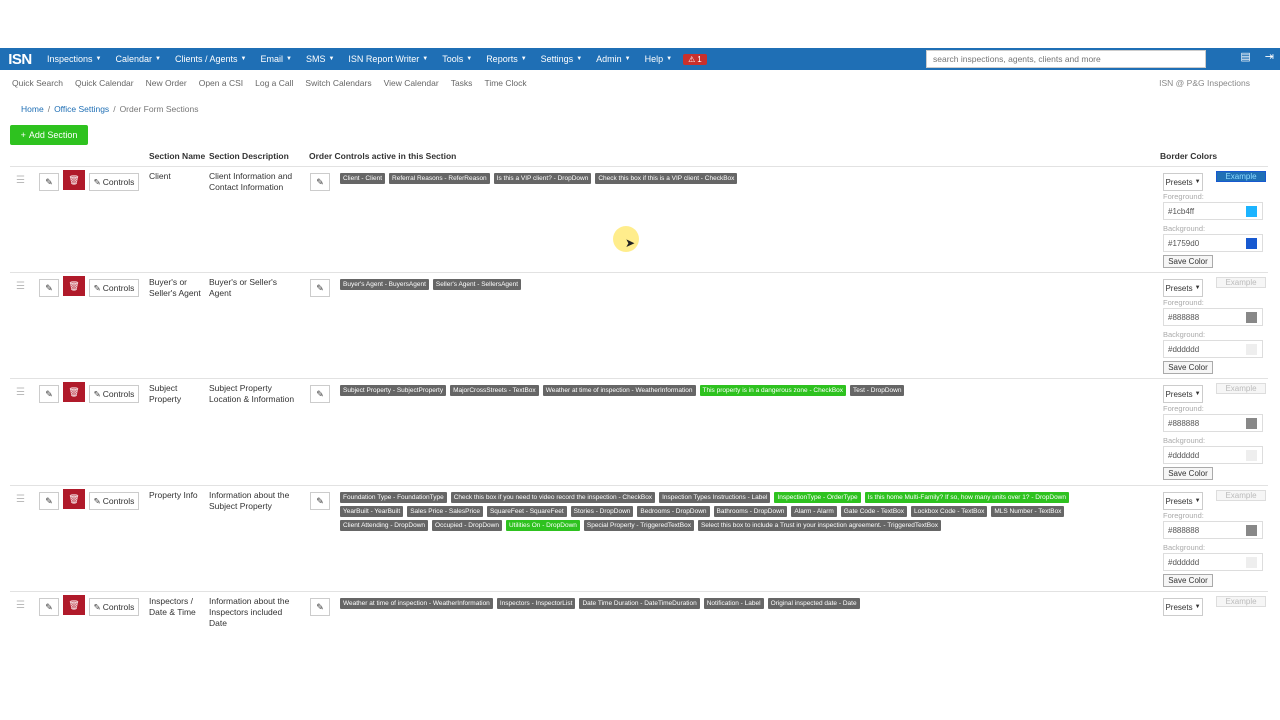 The width and height of the screenshot is (1280, 720). Describe the element at coordinates (383, 156) in the screenshot. I see `header-order-controls: Order Controls active in this Section` at that location.